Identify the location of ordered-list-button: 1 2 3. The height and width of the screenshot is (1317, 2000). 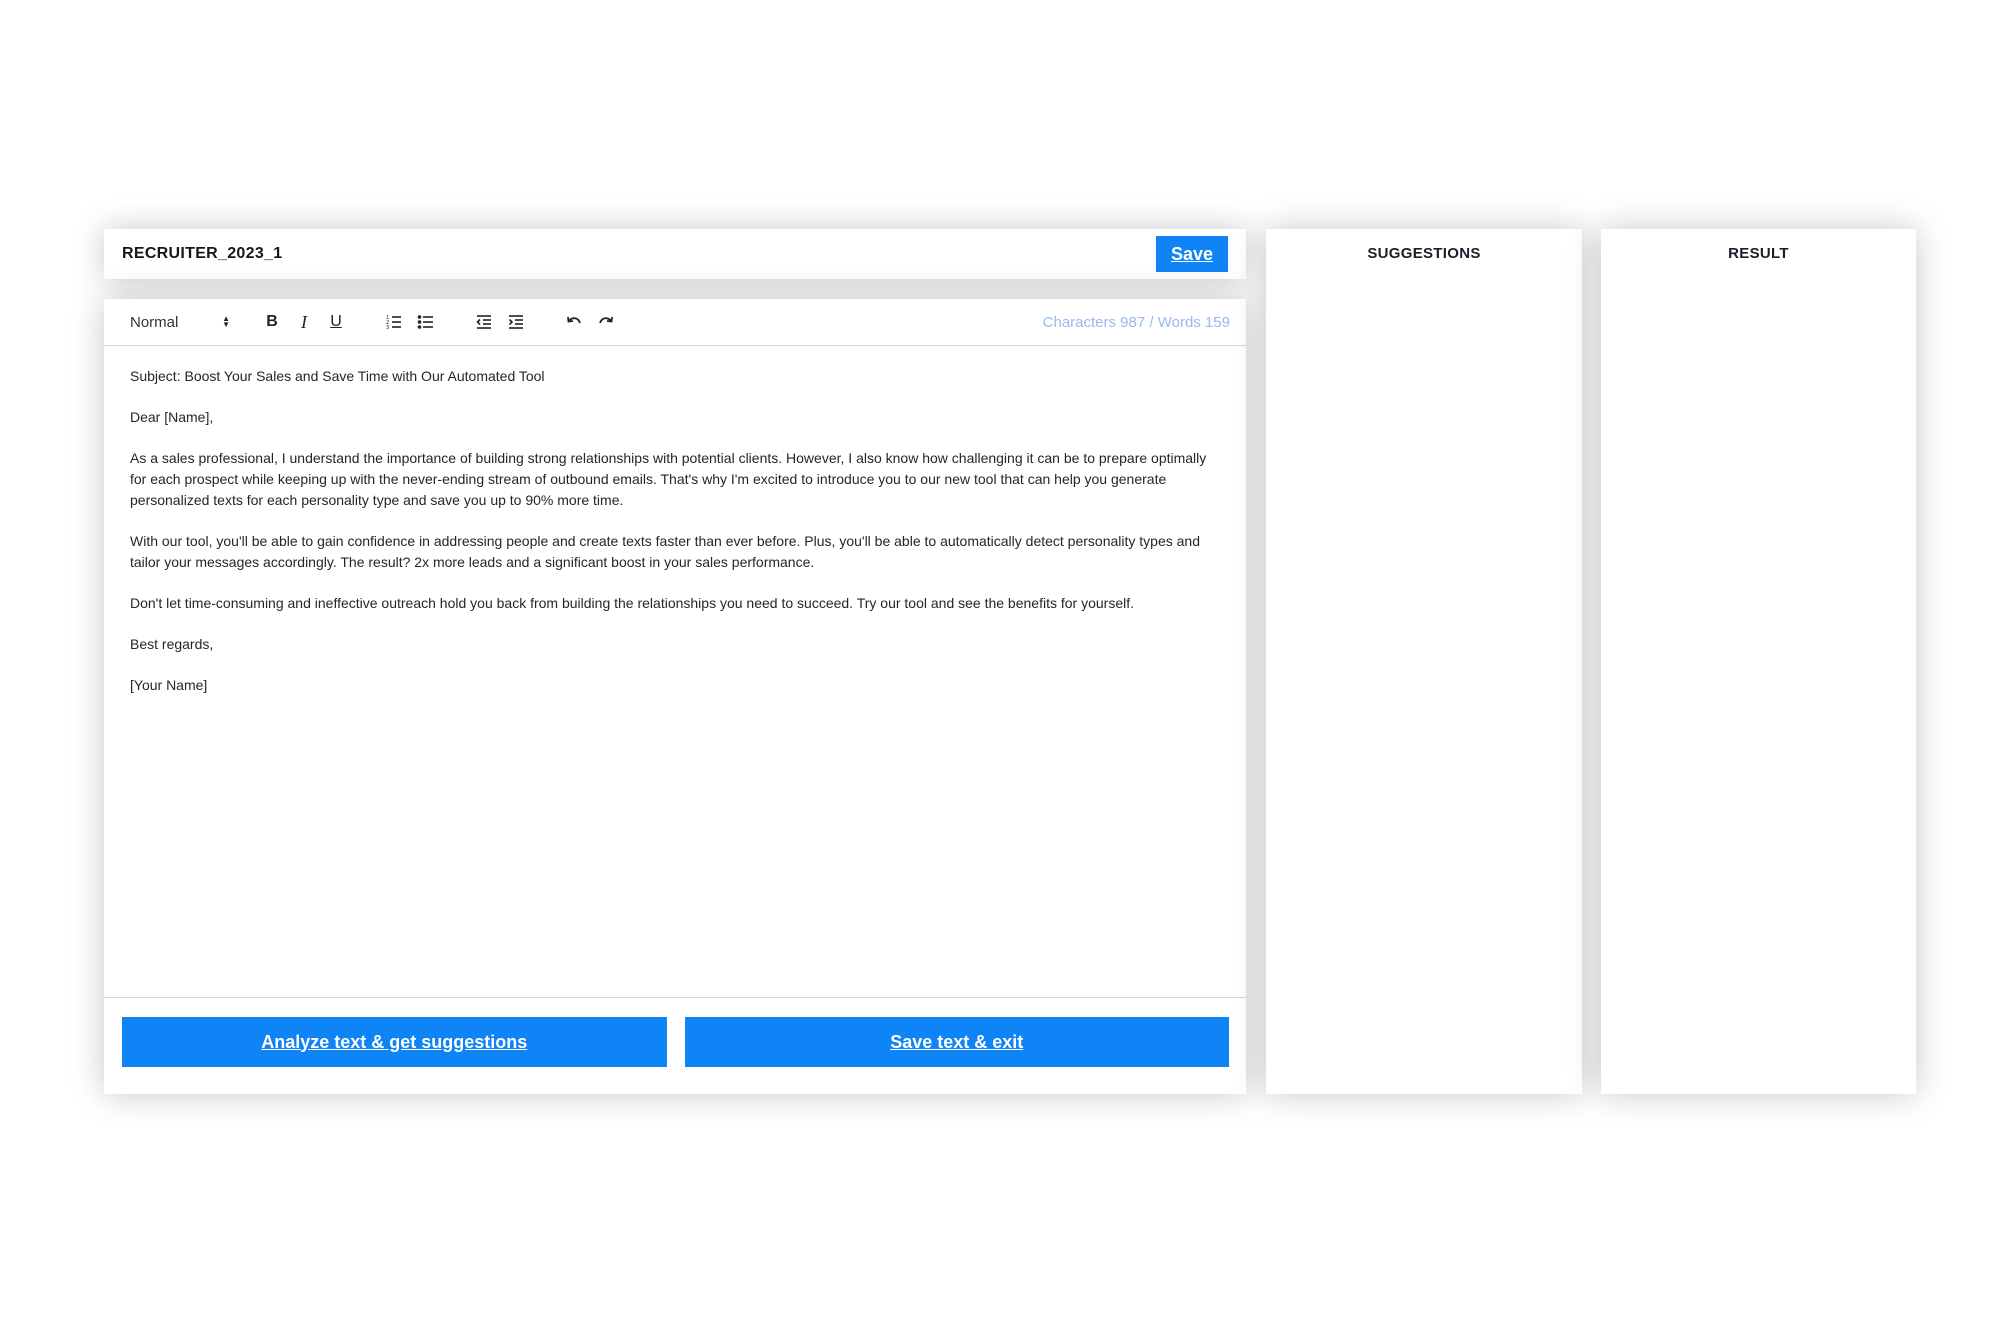
(394, 322).